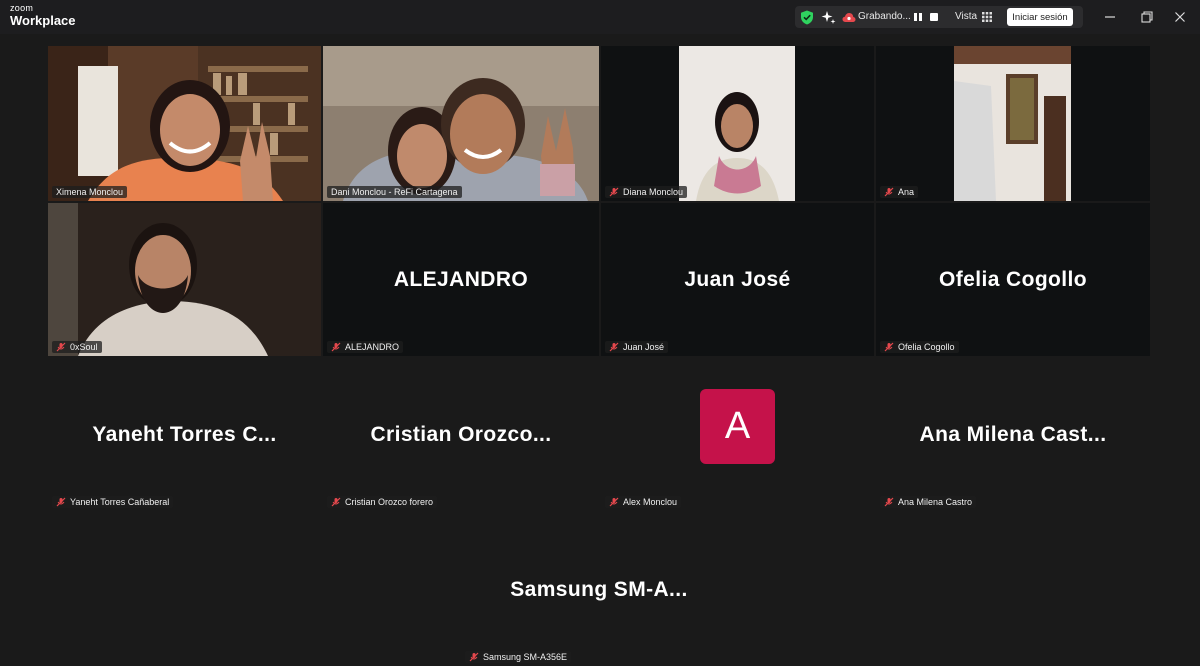  Describe the element at coordinates (934, 17) in the screenshot. I see `stop-recording-icon` at that location.